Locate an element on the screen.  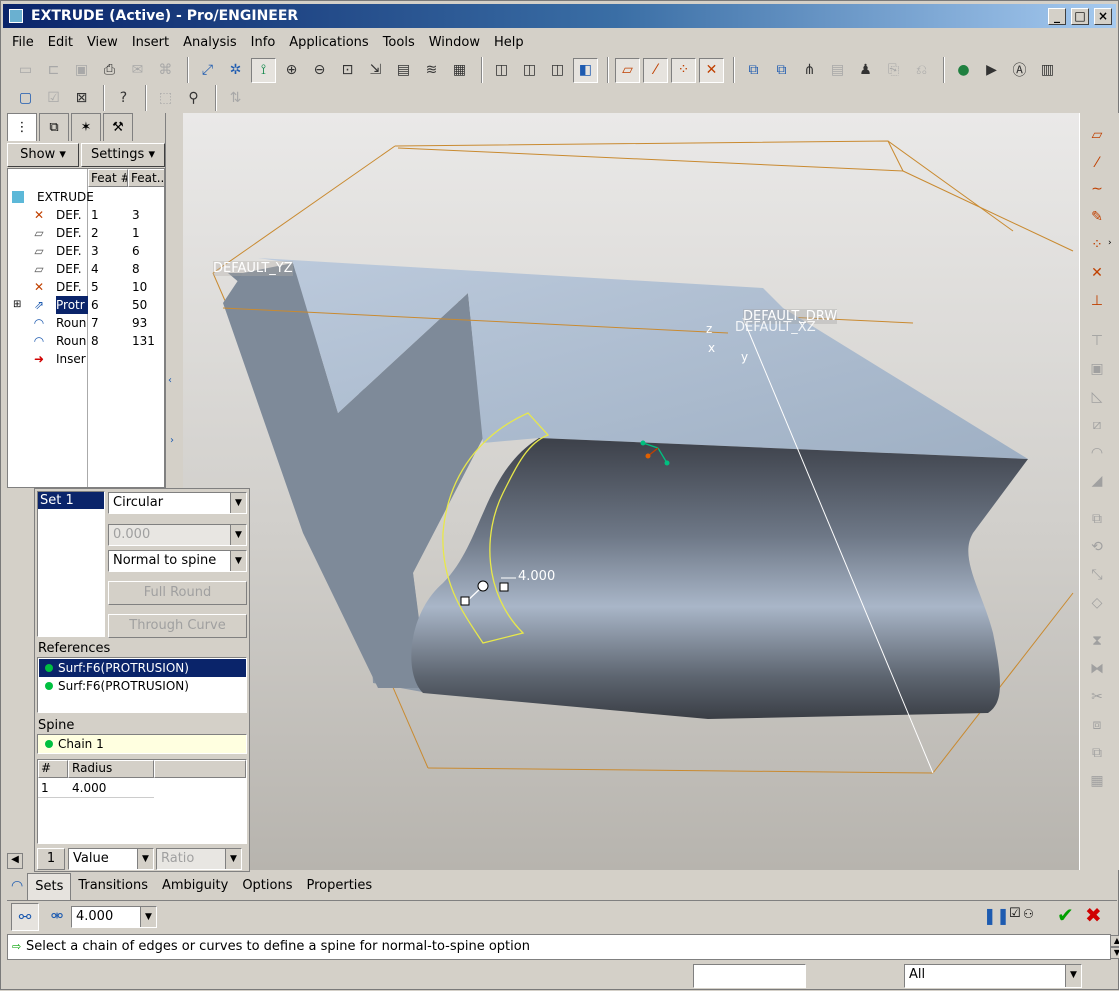
tree-row: ▱ DEF. 3 6 is located at coordinates (86, 251).